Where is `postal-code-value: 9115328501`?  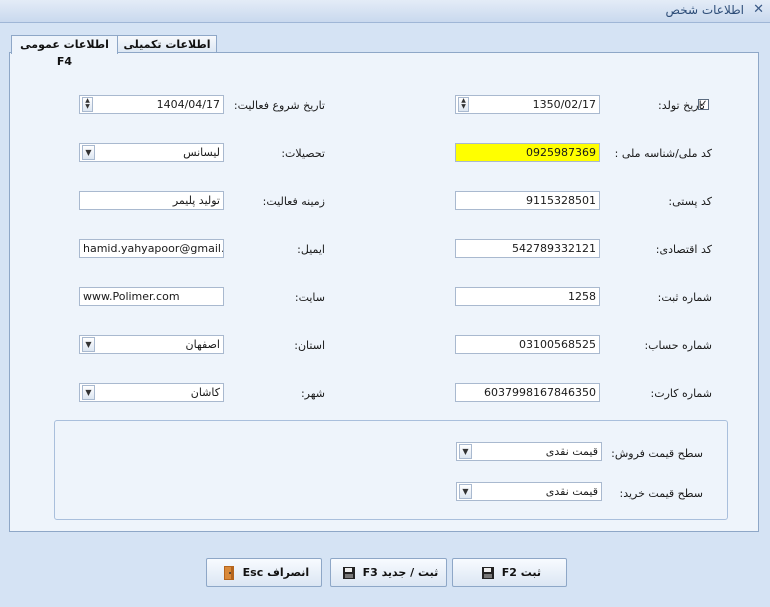 postal-code-value: 9115328501 is located at coordinates (561, 200).